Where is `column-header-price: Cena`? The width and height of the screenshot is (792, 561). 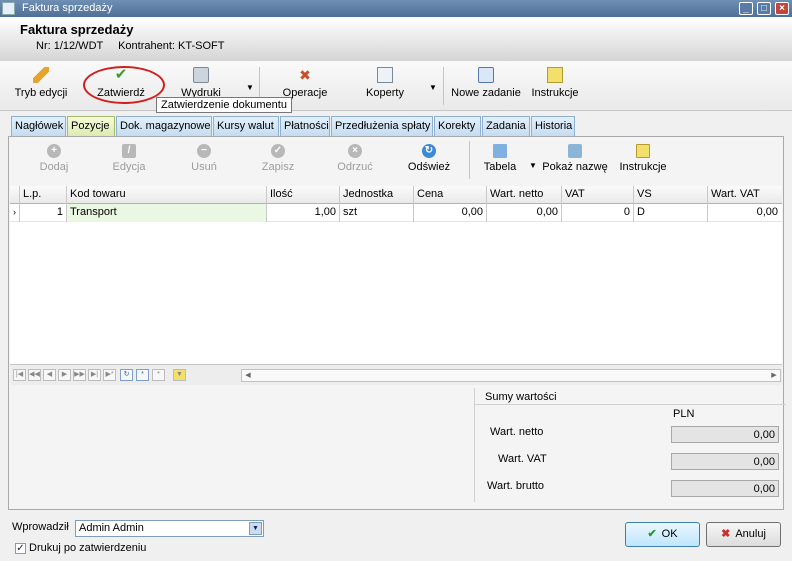
column-header-price: Cena is located at coordinates (450, 195).